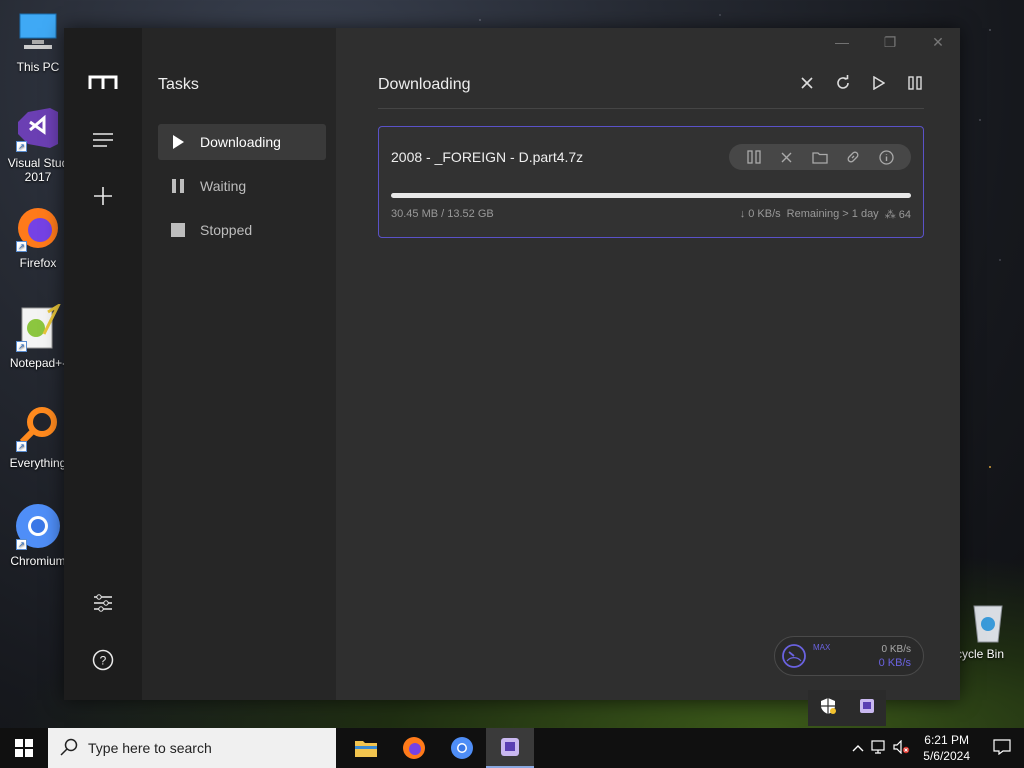 The width and height of the screenshot is (1024, 768). Describe the element at coordinates (223, 186) in the screenshot. I see `sidebar-item-label: Waiting` at that location.